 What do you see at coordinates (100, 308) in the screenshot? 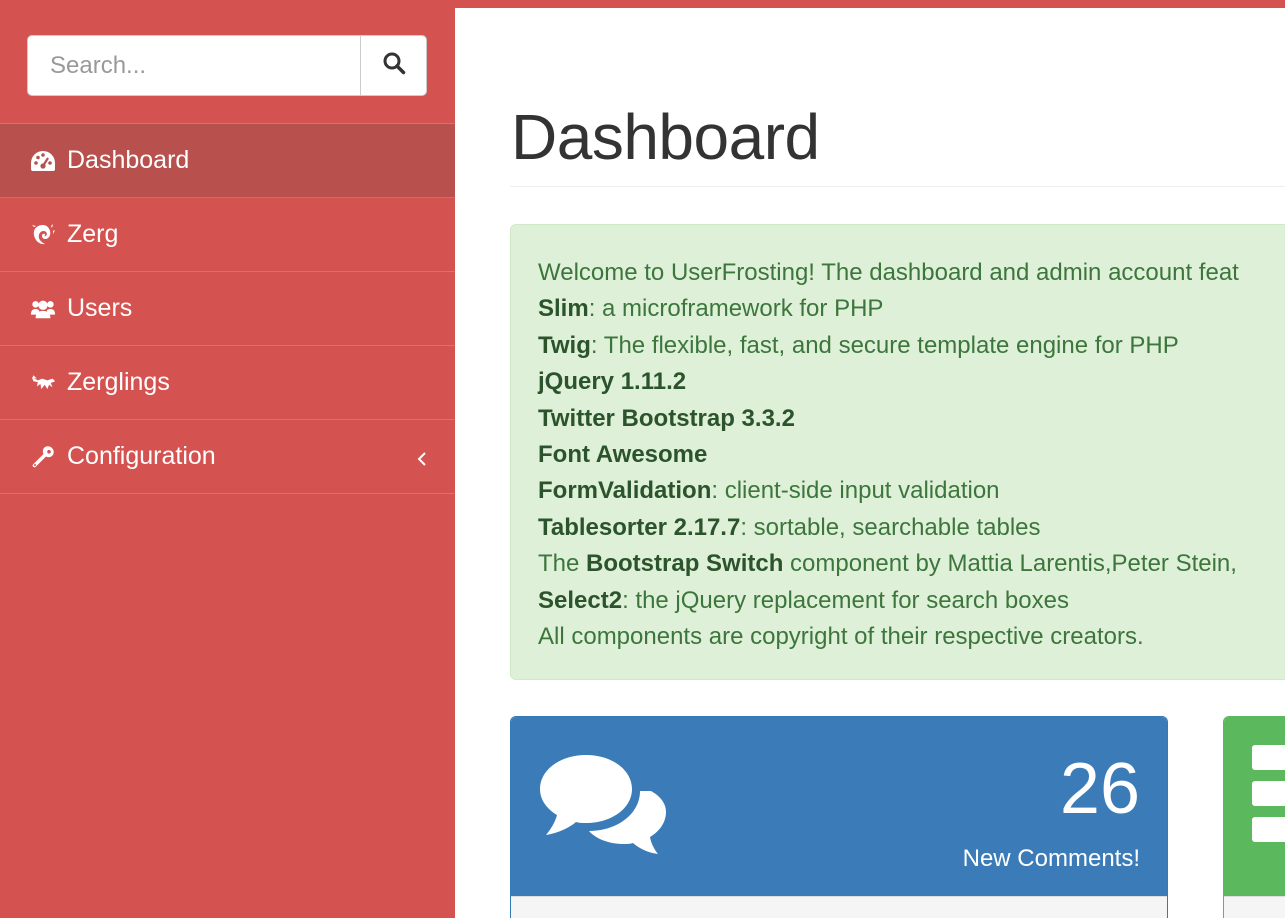
I see `sidebar-item-label: Users` at bounding box center [100, 308].